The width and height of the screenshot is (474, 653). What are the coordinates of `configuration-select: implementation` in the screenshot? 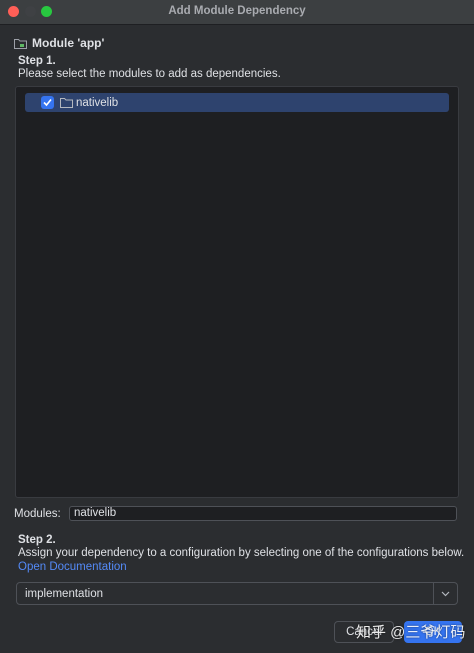 It's located at (237, 593).